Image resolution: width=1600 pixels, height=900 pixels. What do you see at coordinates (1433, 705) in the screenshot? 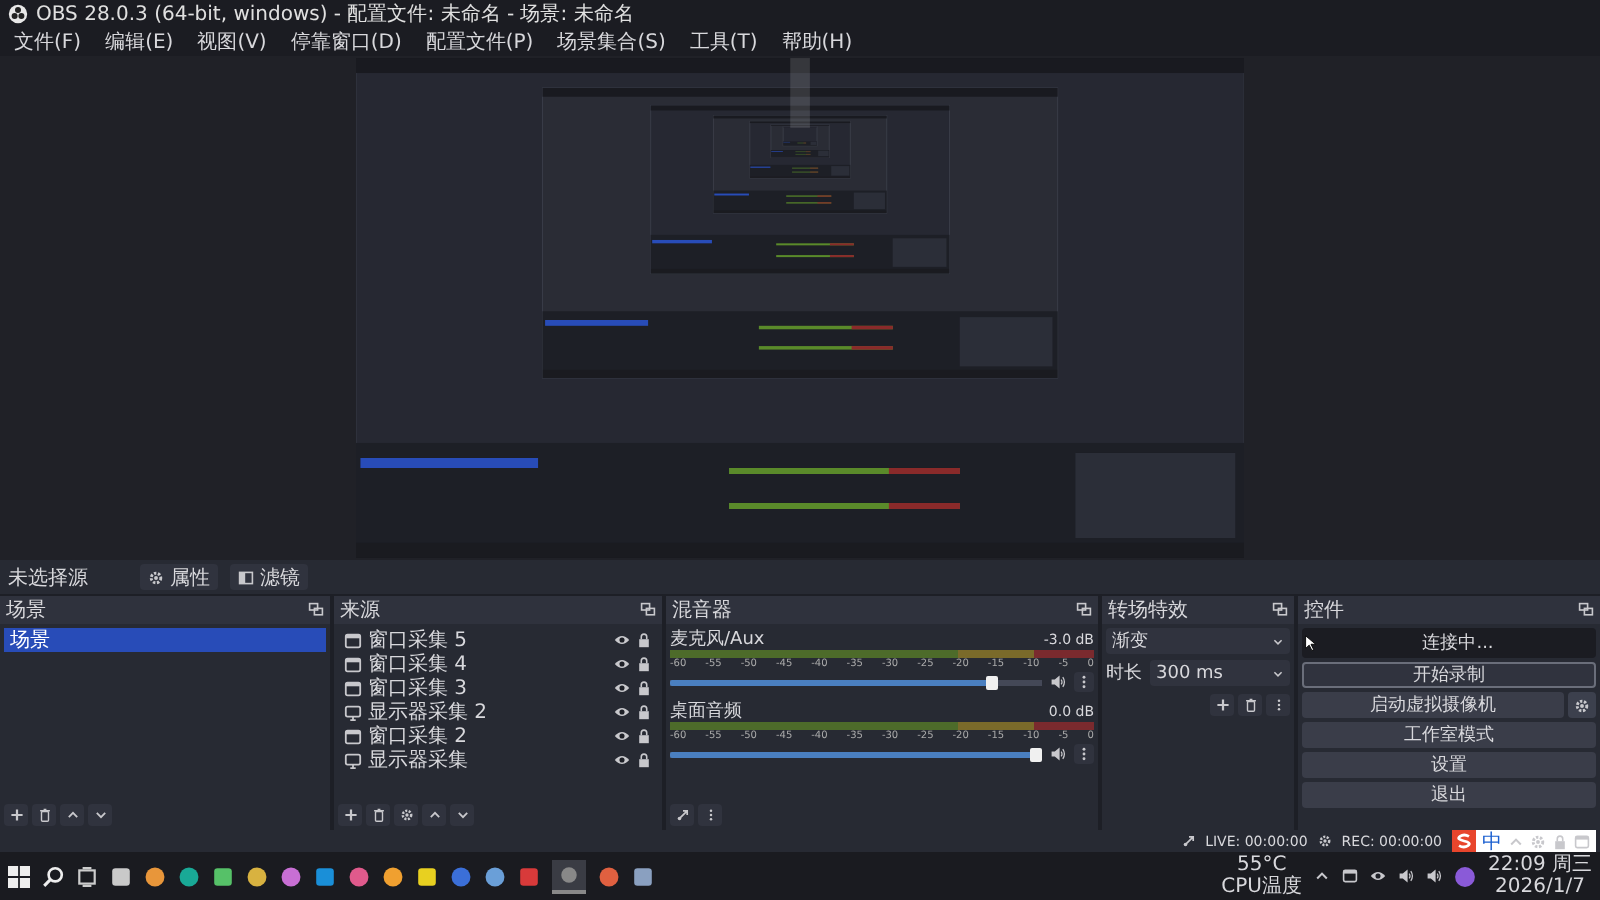
I see `virtual-camera-button: 启动虚拟摄像机` at bounding box center [1433, 705].